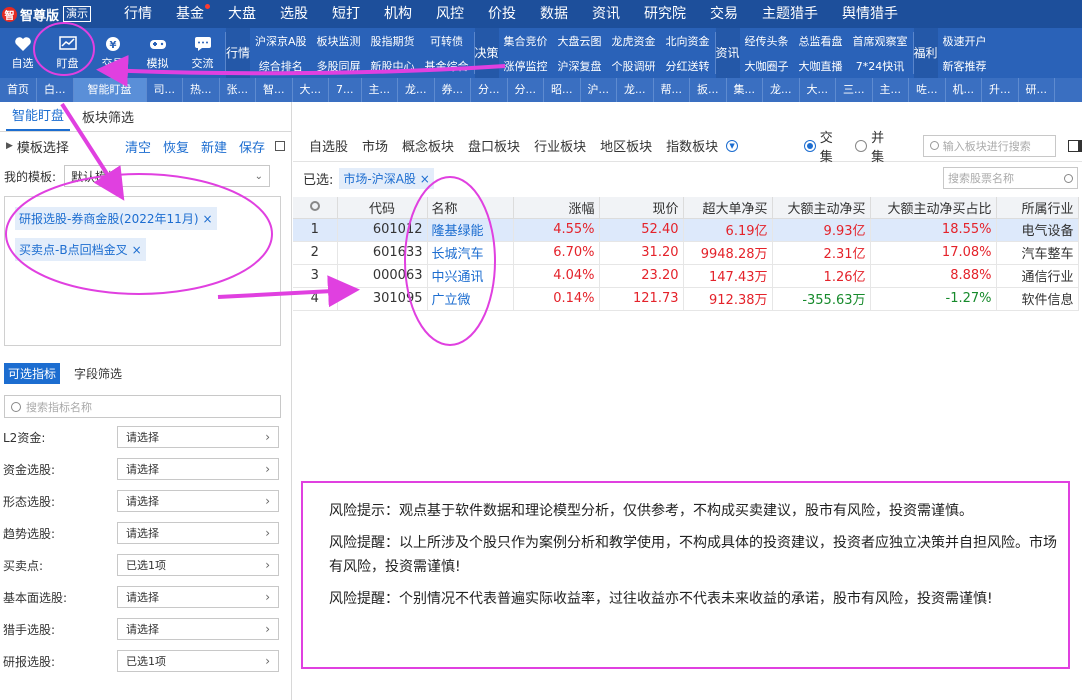  I want to click on link-expert-live: 大咖直播, so click(821, 66).